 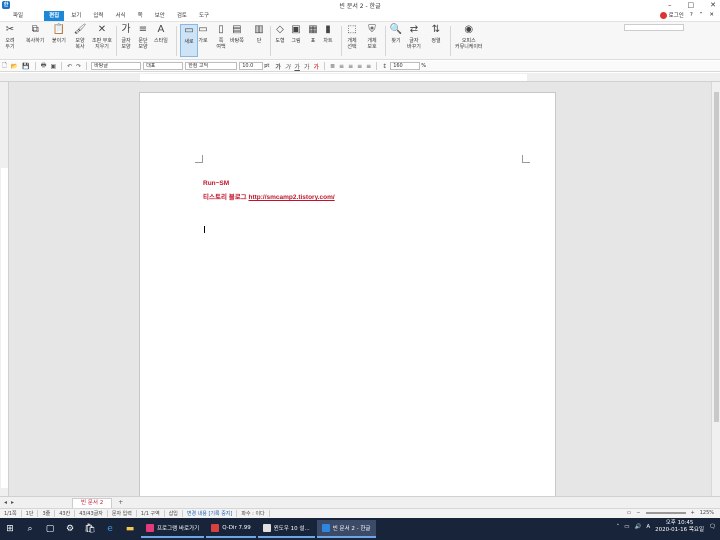 I want to click on ribbon-button-object-protect: ⛨ 개체 보호, so click(x=372, y=37).